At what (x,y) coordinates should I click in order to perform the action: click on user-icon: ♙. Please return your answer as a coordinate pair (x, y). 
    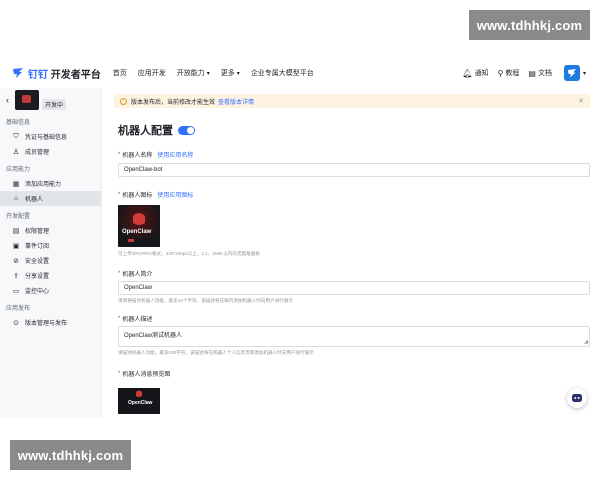
    Looking at the image, I should click on (16, 152).